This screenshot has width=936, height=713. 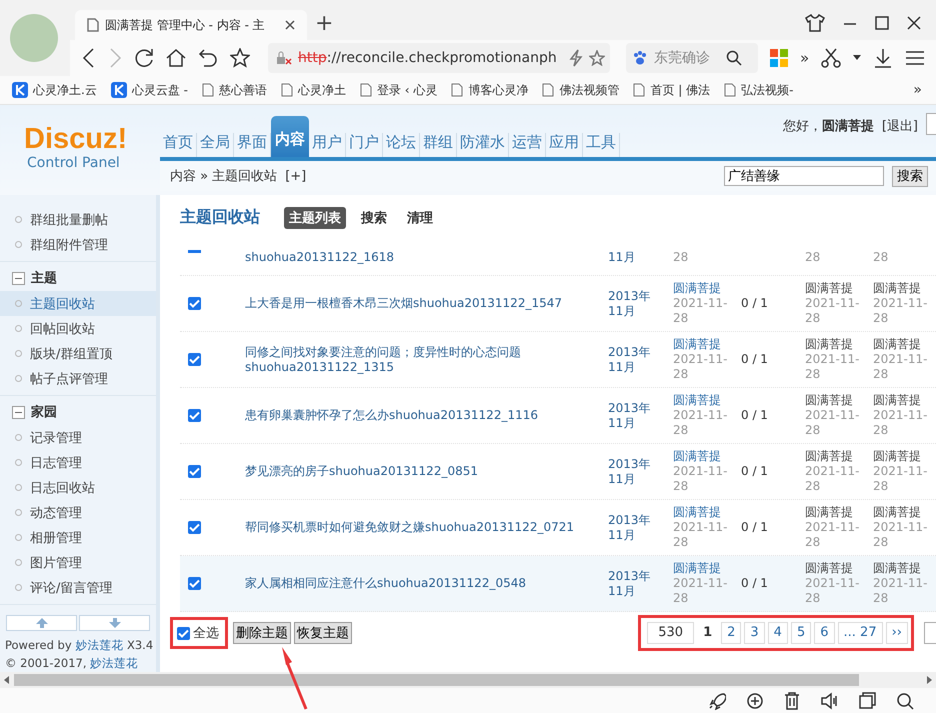 I want to click on sidebar-item: 群组批量删帖, so click(x=78, y=219).